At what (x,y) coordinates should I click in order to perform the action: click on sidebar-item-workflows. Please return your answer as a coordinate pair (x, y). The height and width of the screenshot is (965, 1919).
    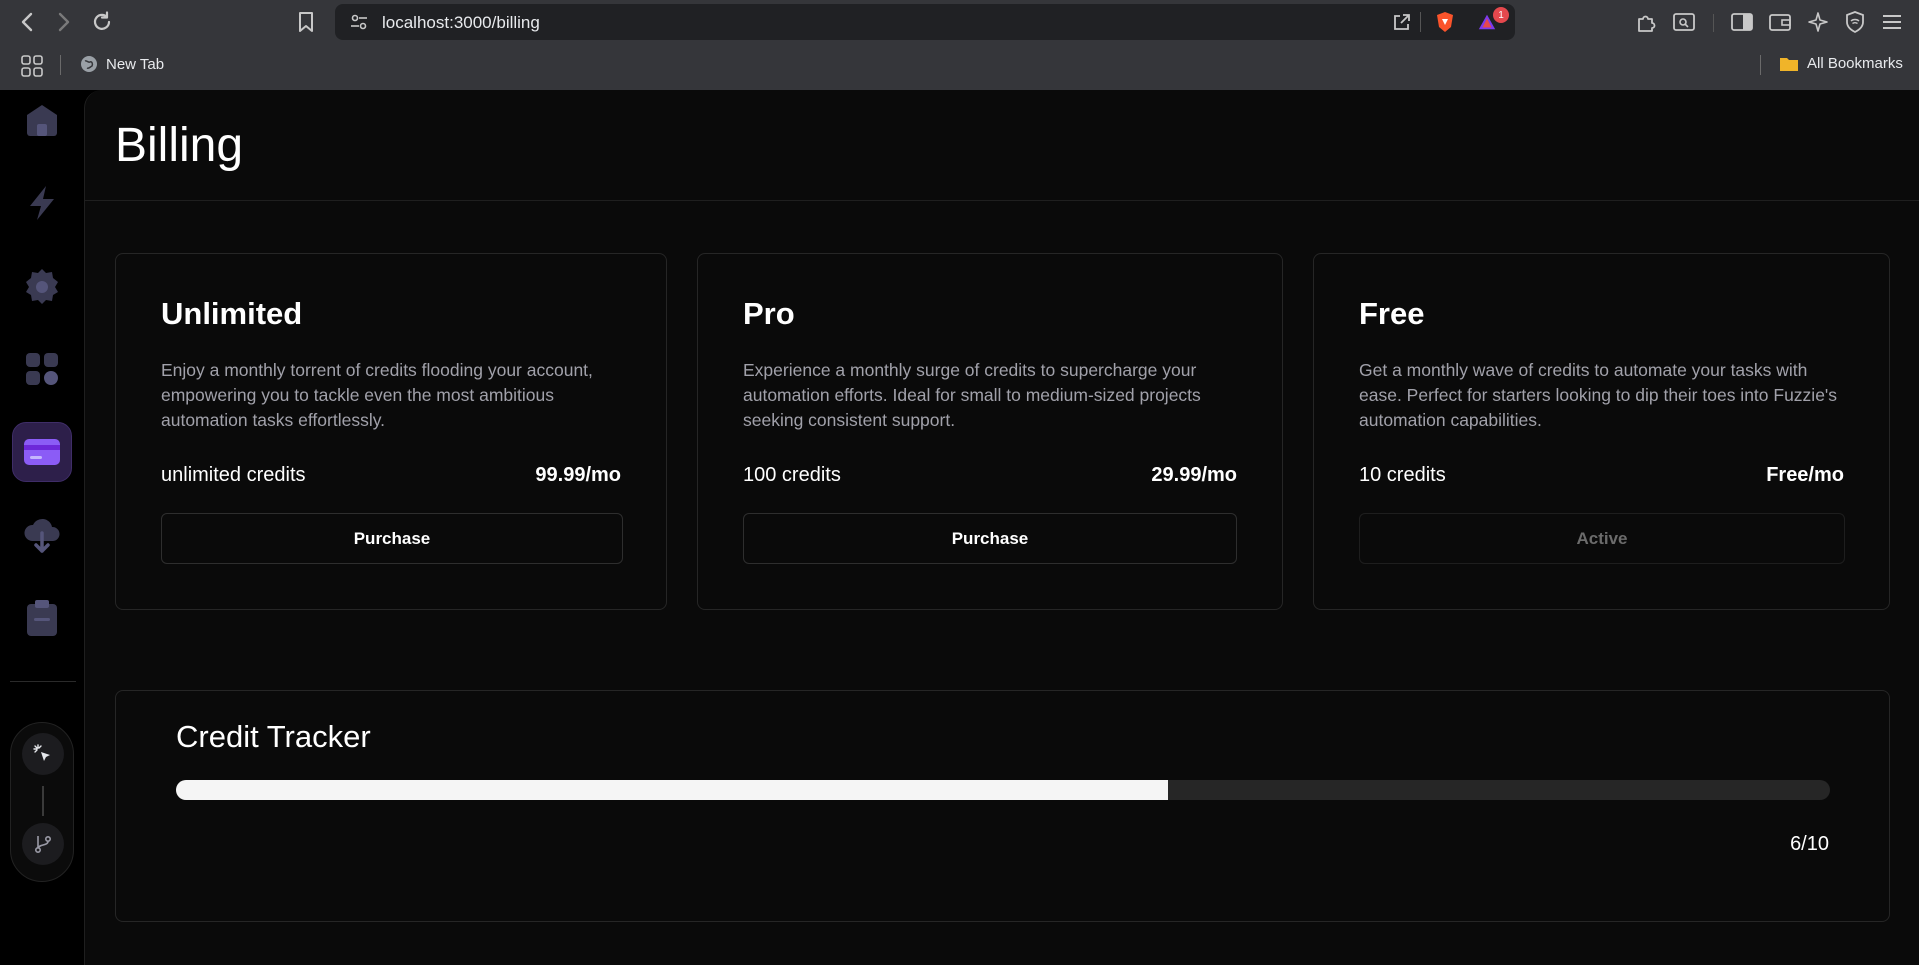
    Looking at the image, I should click on (42, 203).